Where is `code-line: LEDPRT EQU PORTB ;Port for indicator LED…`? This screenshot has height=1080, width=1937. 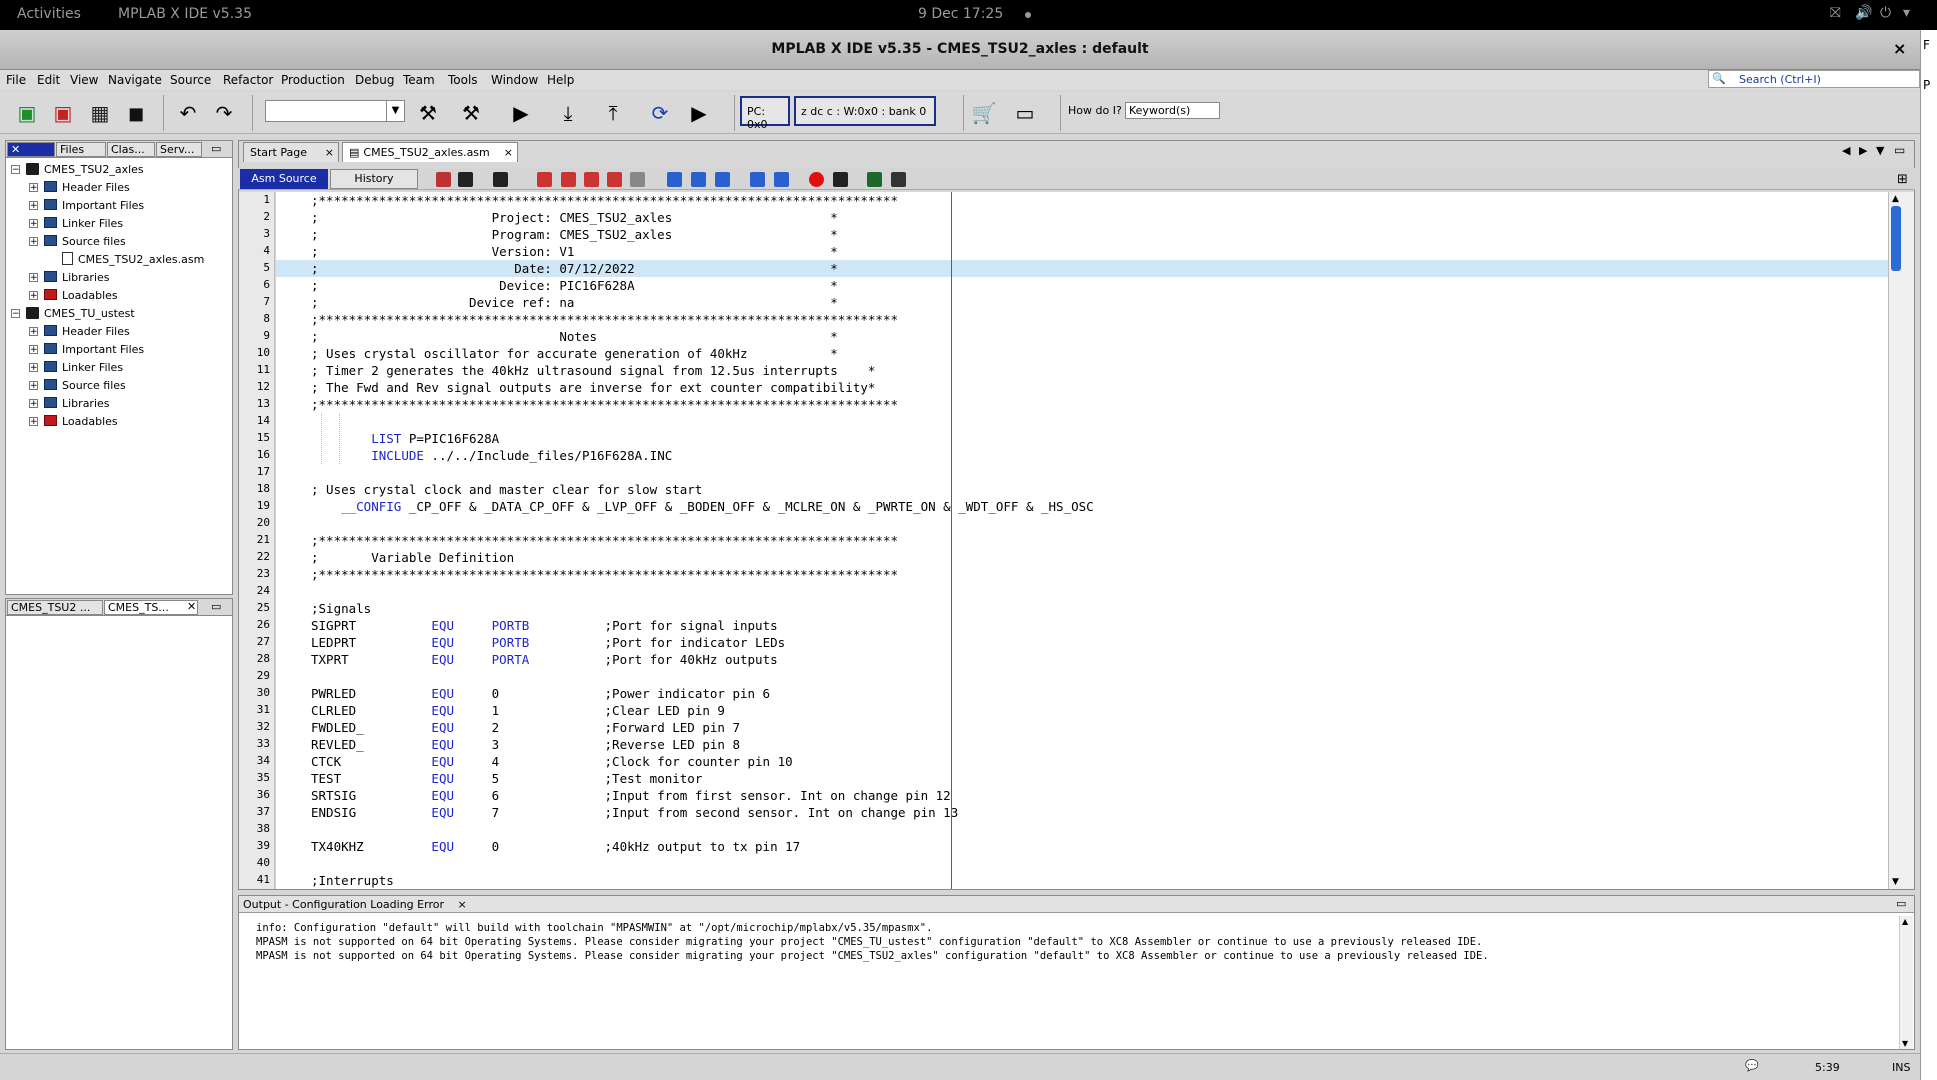
code-line: LEDPRT EQU PORTB ;Port for indicator LED… is located at coordinates (548, 642).